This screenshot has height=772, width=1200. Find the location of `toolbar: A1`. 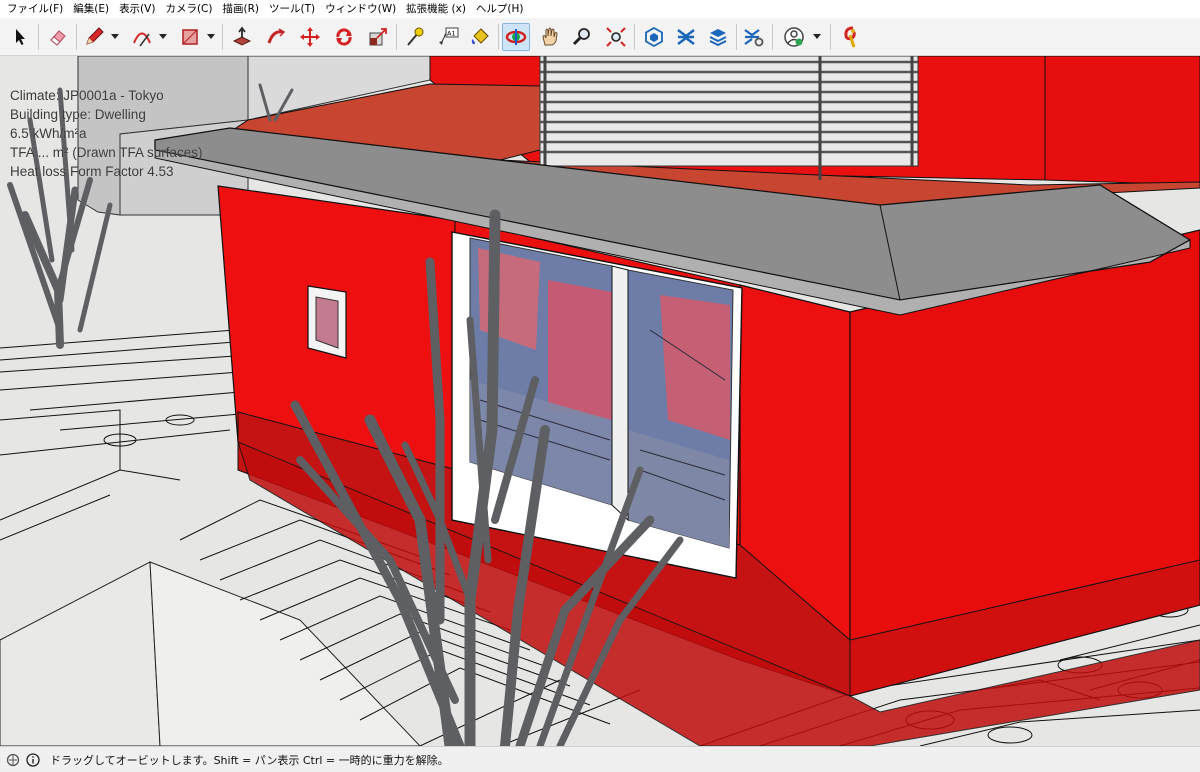

toolbar: A1 is located at coordinates (600, 37).